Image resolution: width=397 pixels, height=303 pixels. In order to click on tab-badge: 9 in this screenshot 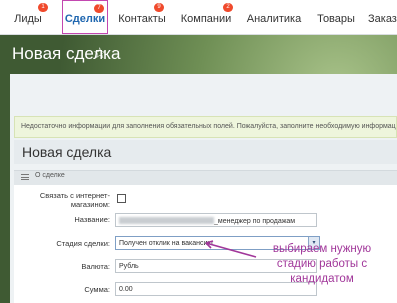, I will do `click(159, 7)`.